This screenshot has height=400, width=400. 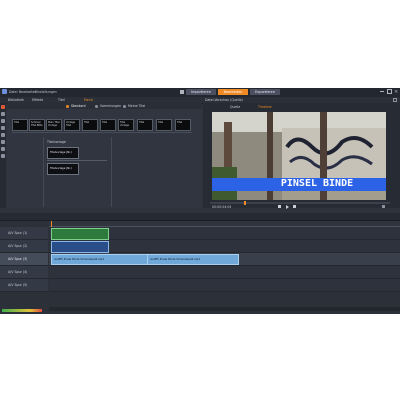 I want to click on thumbnail-label: Titel Vorlage, so click(x=125, y=124).